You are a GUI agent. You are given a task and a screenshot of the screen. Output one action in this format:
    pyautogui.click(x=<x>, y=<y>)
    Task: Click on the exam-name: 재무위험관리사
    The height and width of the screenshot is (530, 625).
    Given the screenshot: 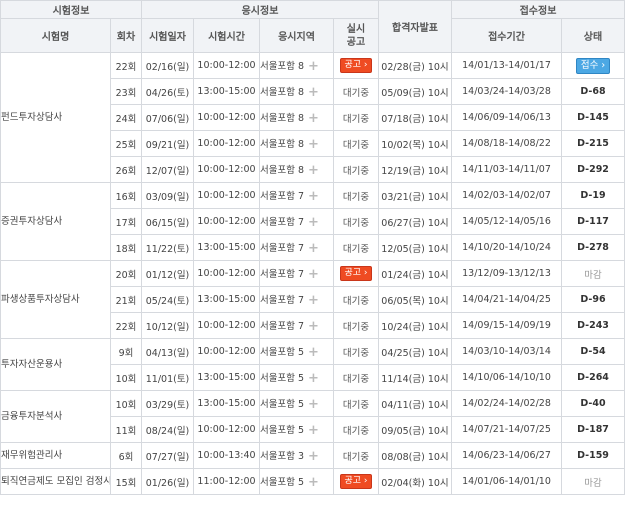 What is the action you would take?
    pyautogui.click(x=55, y=455)
    